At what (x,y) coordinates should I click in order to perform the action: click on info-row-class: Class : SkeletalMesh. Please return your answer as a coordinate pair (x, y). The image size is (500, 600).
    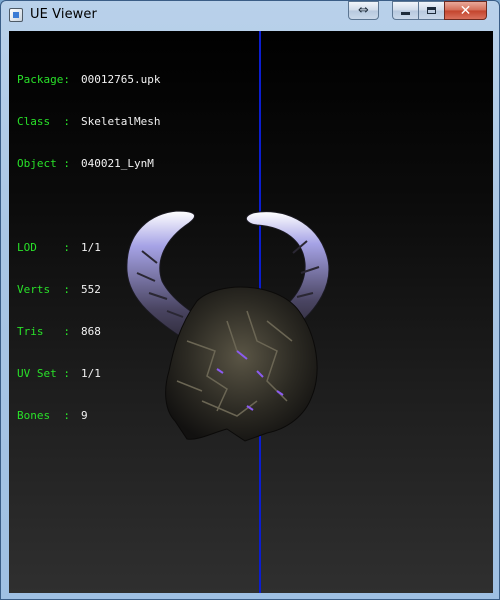
    Looking at the image, I should click on (88, 122).